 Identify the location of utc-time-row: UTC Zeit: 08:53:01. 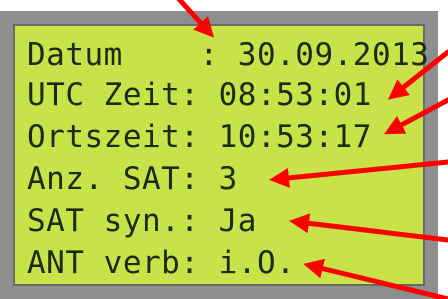
(199, 95).